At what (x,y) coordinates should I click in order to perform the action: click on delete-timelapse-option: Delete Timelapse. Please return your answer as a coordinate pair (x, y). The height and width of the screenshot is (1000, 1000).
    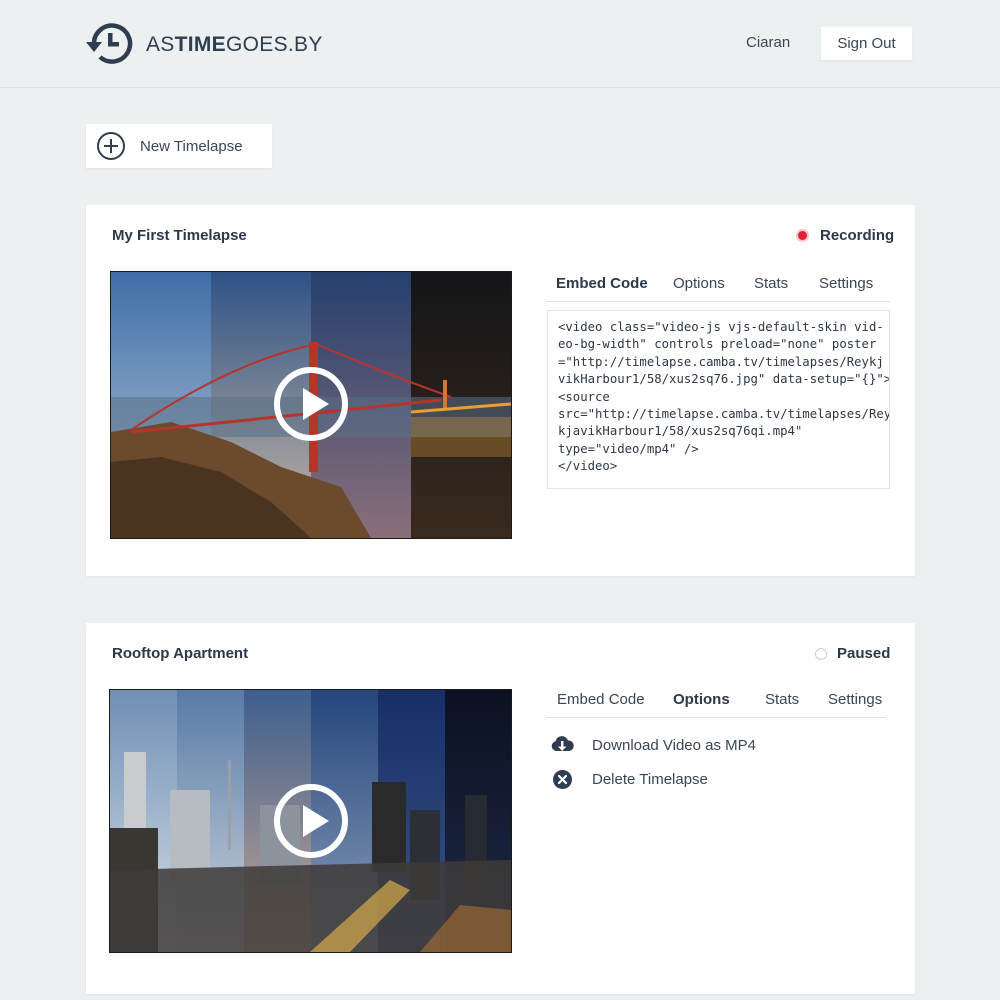
    Looking at the image, I should click on (630, 779).